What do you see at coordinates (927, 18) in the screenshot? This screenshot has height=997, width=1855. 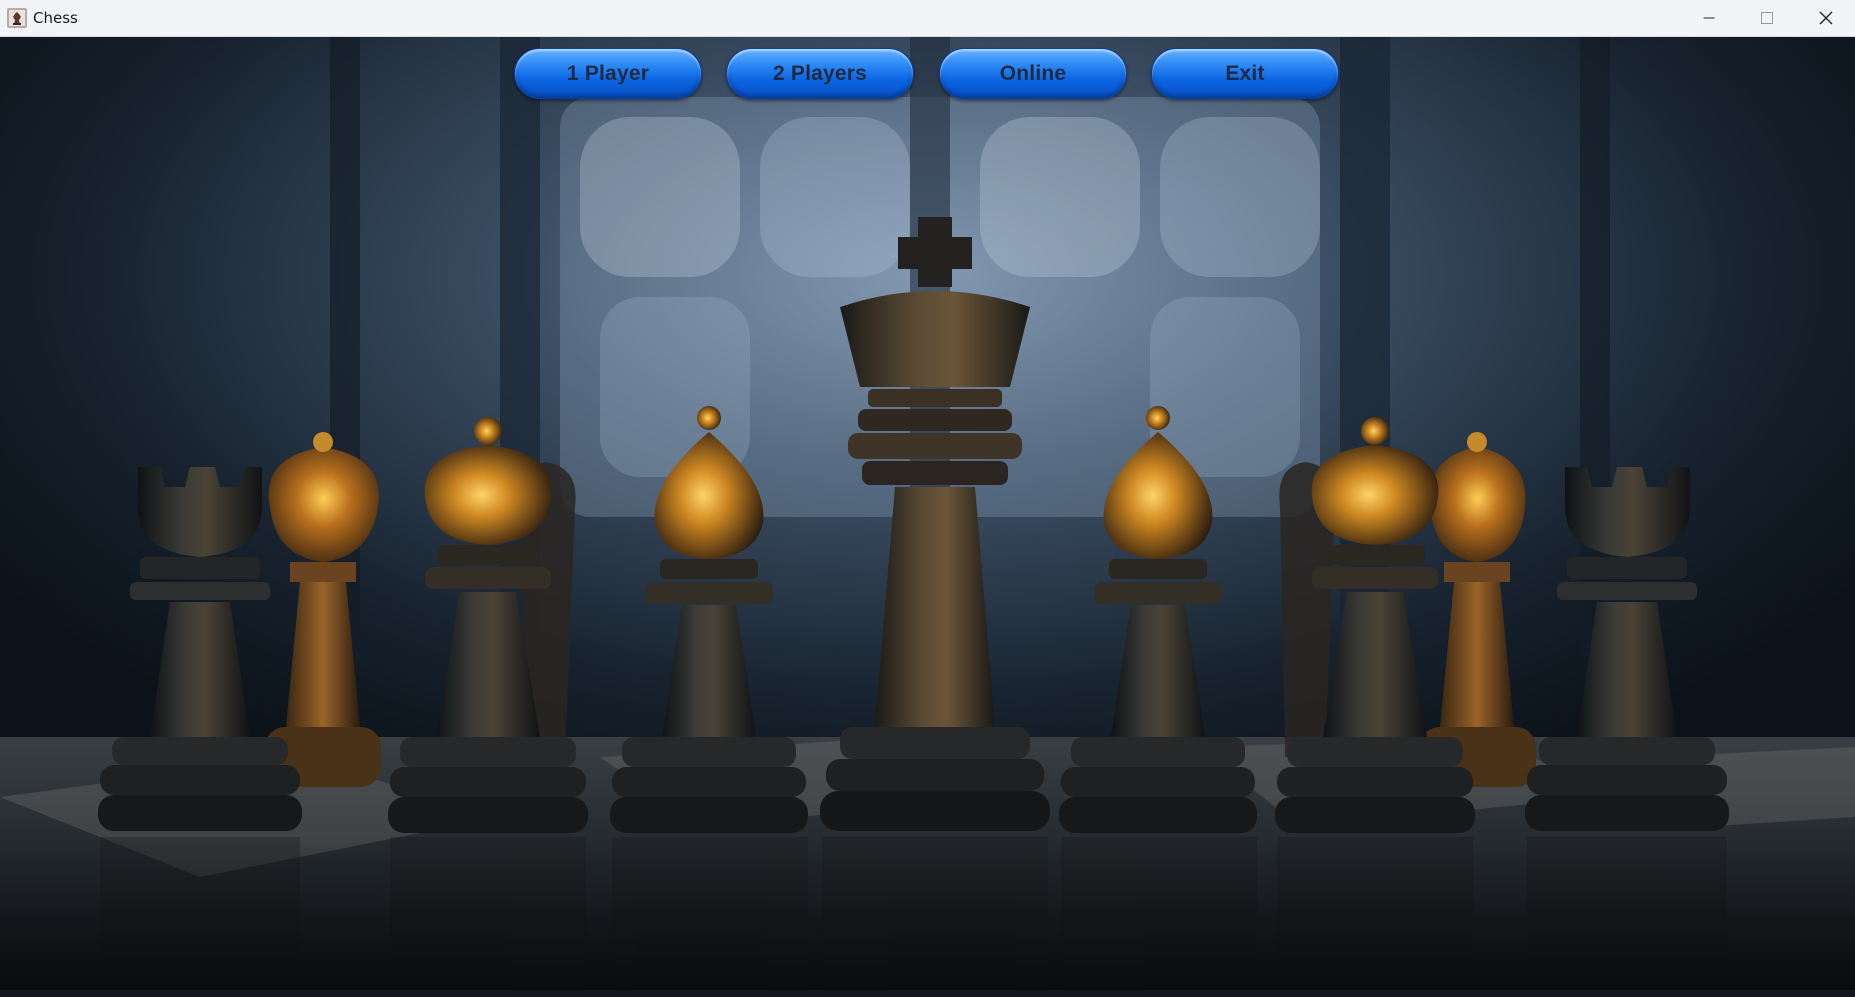 I see `title-bar: Chess` at bounding box center [927, 18].